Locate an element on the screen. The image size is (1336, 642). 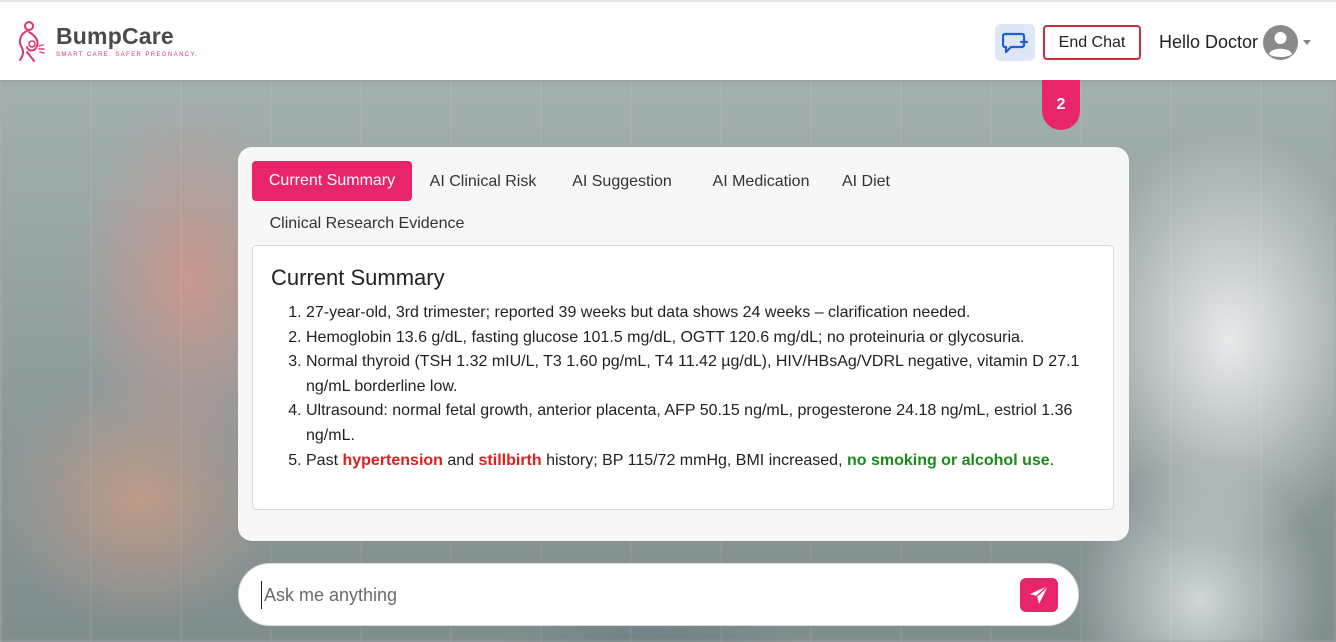
new-chat-button is located at coordinates (1015, 42).